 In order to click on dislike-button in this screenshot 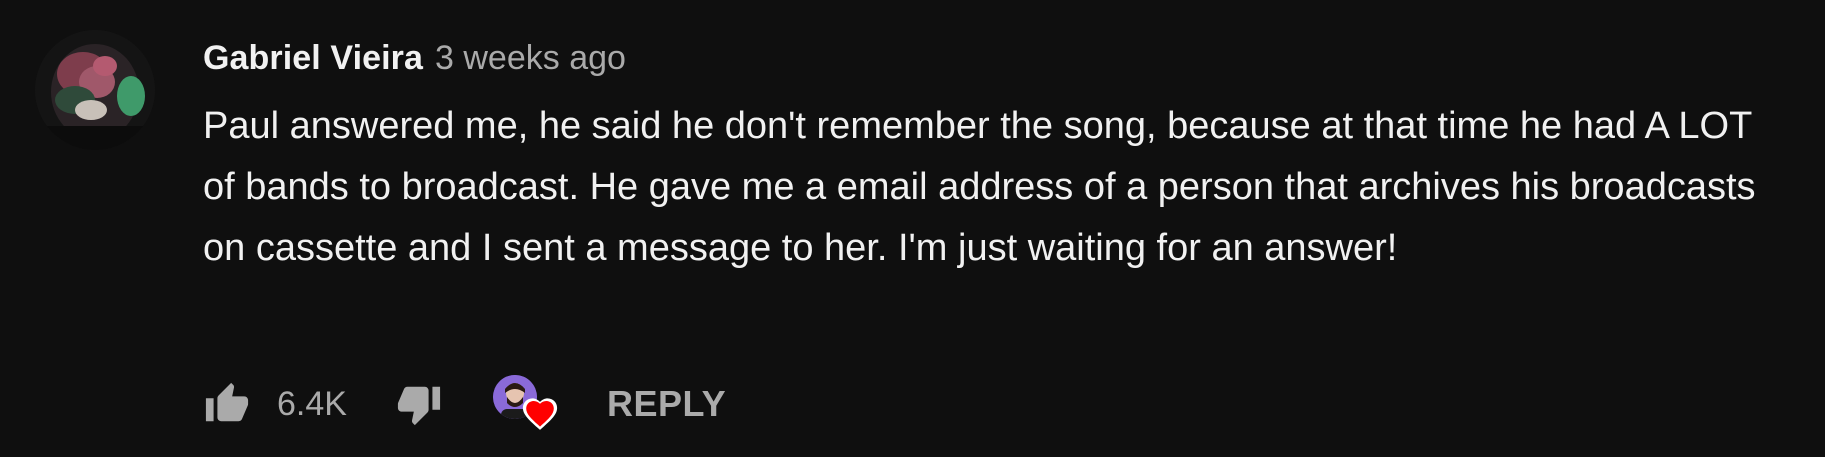, I will do `click(419, 404)`.